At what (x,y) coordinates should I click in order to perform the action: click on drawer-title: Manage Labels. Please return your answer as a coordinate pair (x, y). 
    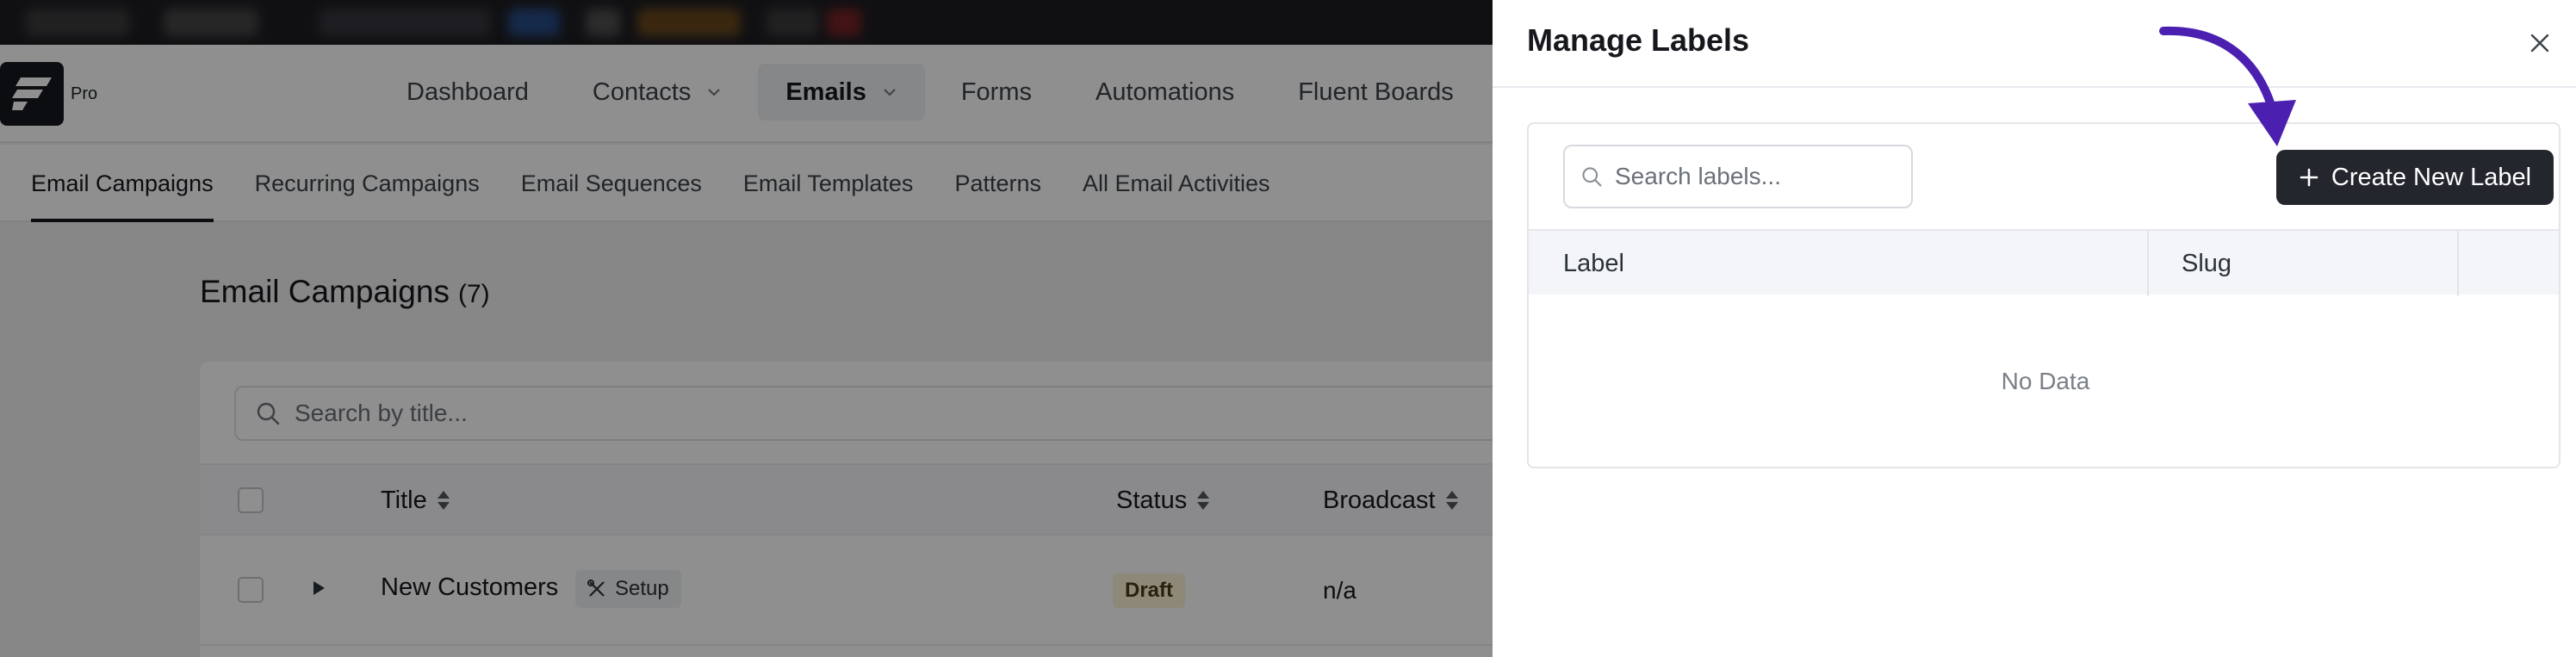
    Looking at the image, I should click on (1639, 40).